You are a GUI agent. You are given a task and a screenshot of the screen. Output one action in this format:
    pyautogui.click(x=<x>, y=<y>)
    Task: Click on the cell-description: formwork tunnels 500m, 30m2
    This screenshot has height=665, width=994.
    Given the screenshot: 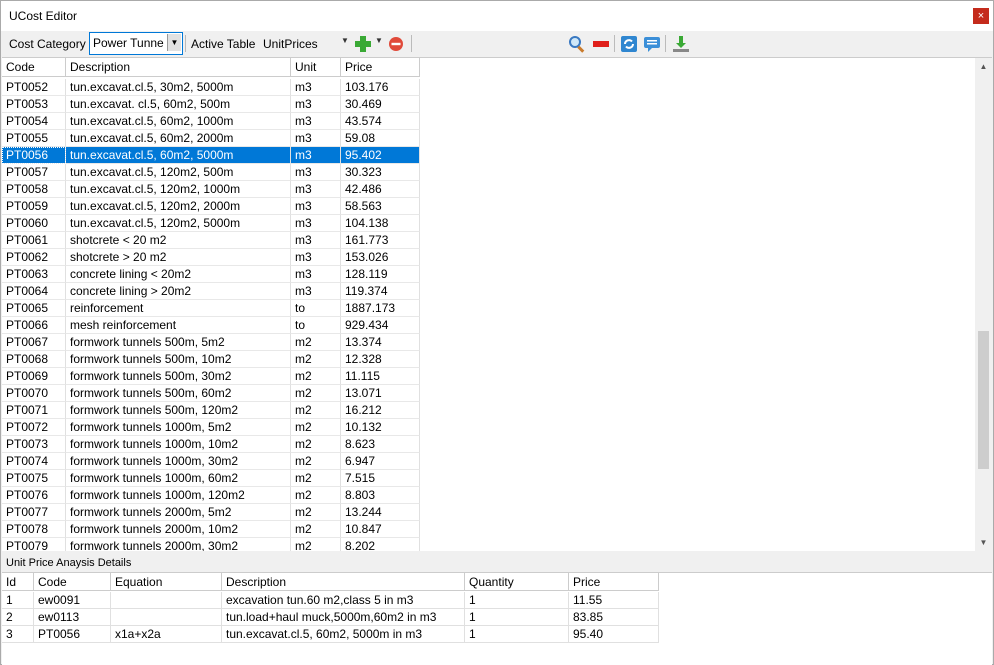 What is the action you would take?
    pyautogui.click(x=178, y=376)
    